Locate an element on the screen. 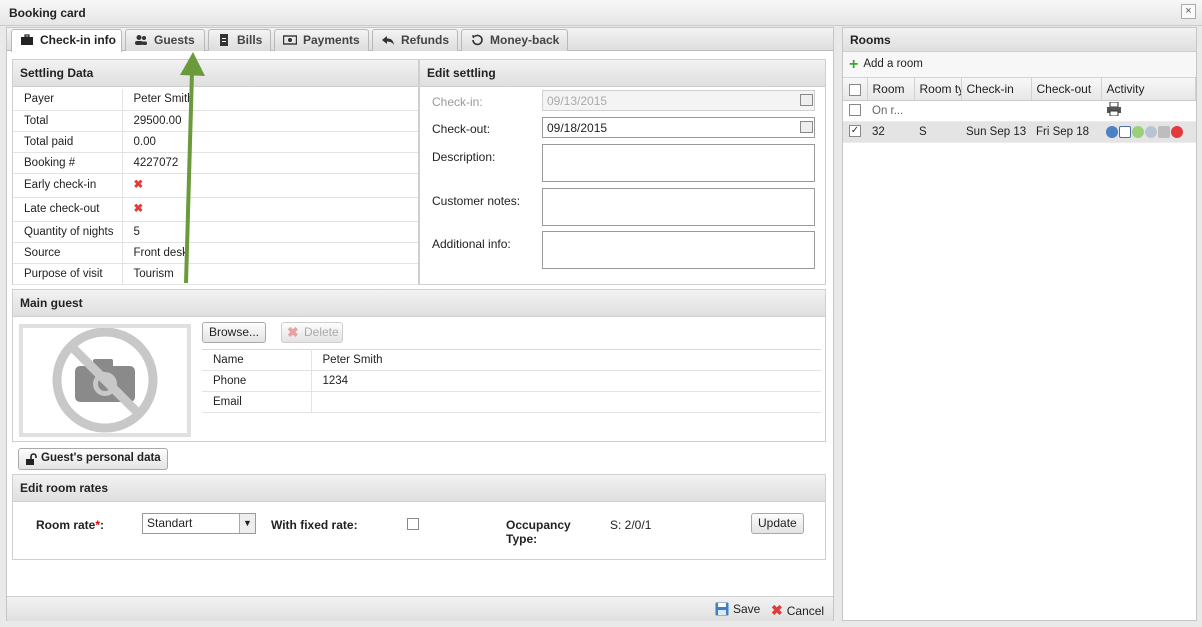 This screenshot has height=627, width=1202. room-rates-title: Edit room rates is located at coordinates (419, 488).